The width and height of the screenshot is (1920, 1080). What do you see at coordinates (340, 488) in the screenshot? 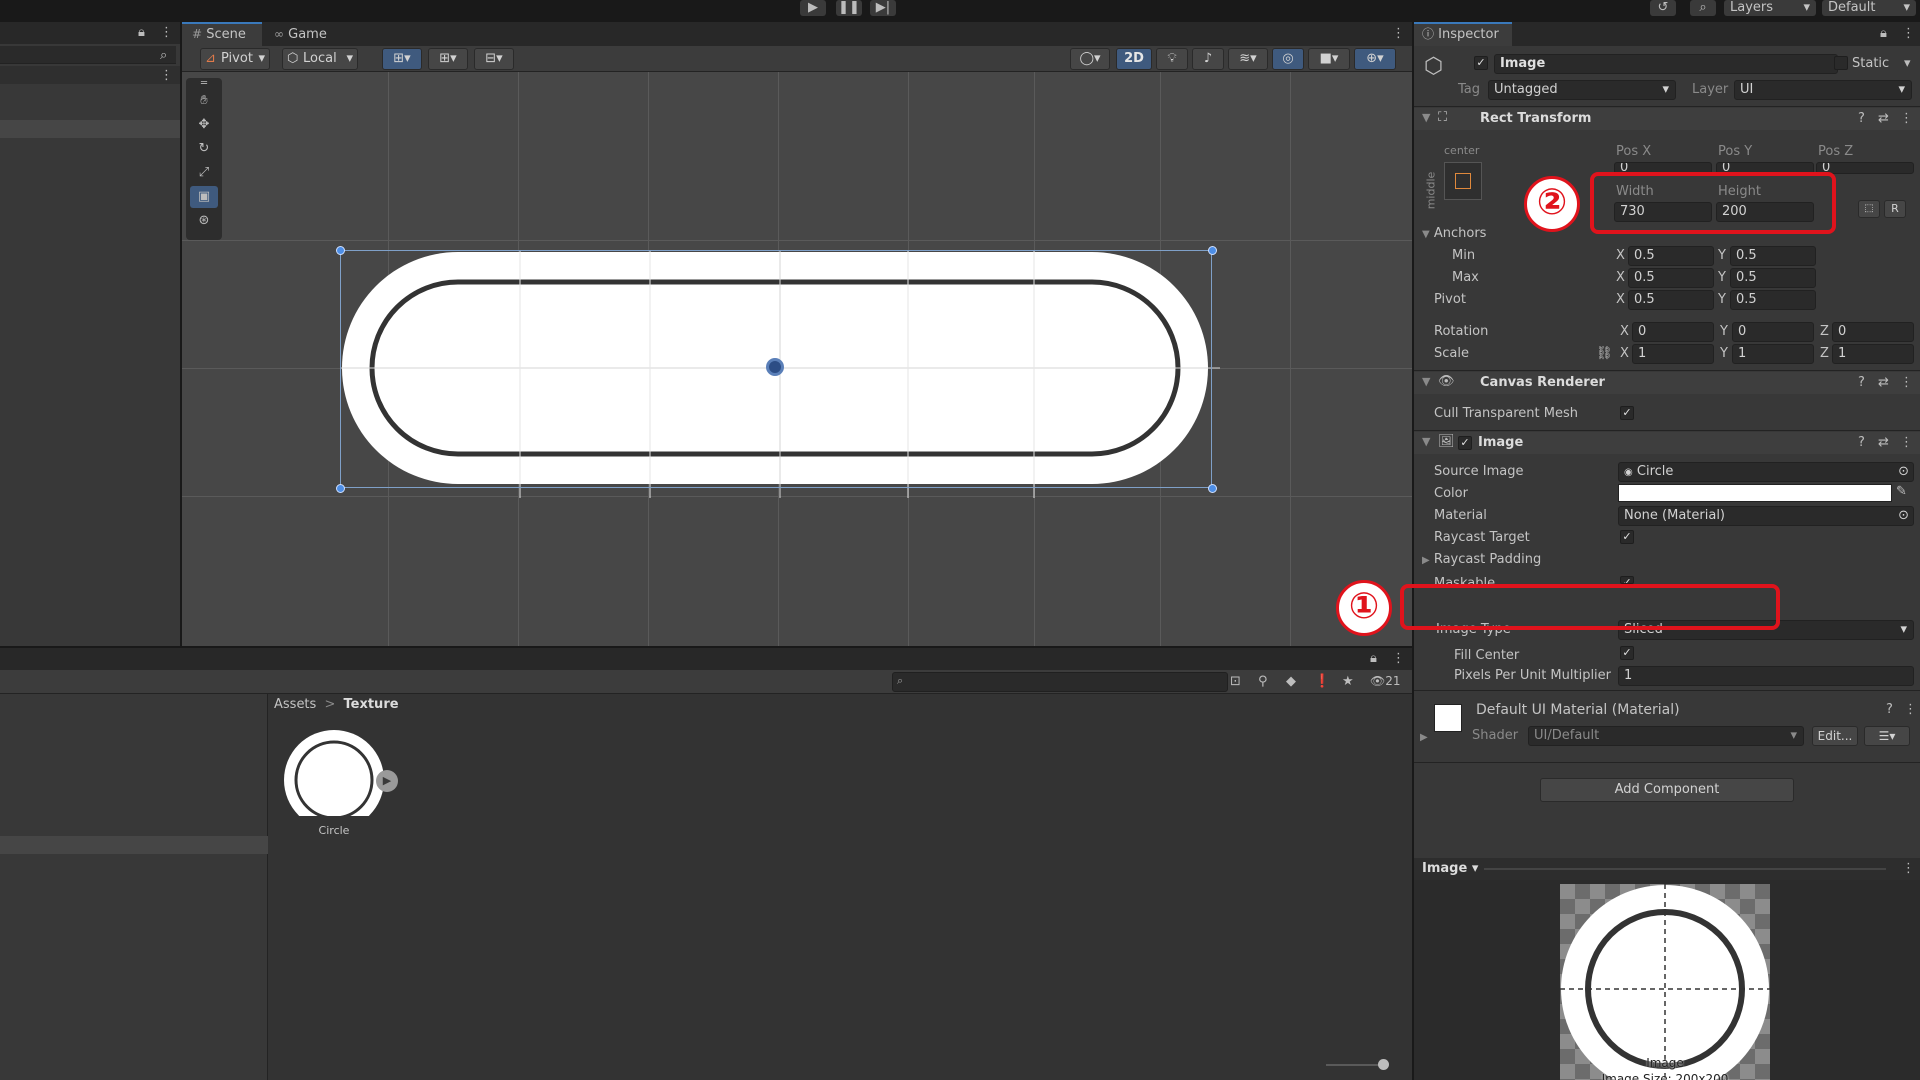
I see `resize-handle-bottom-left` at bounding box center [340, 488].